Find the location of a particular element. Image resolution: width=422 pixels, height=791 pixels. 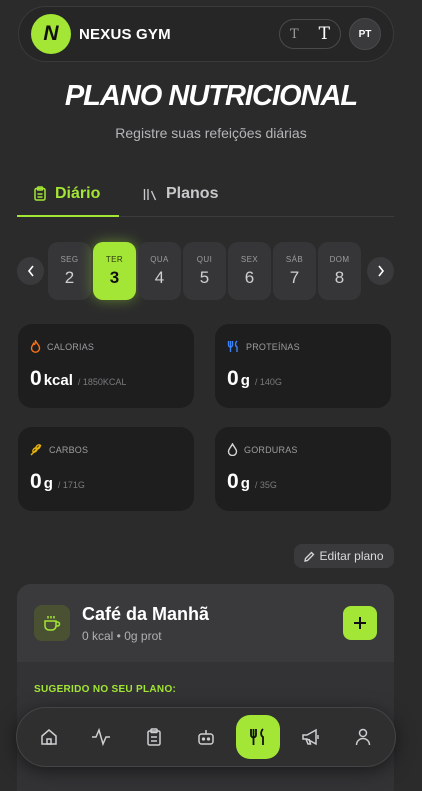

day-name: TER is located at coordinates (114, 259).